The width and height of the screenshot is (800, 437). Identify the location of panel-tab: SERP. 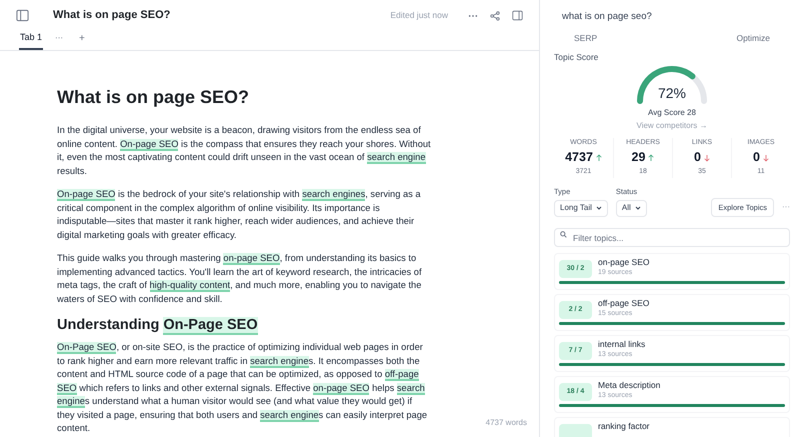
(586, 38).